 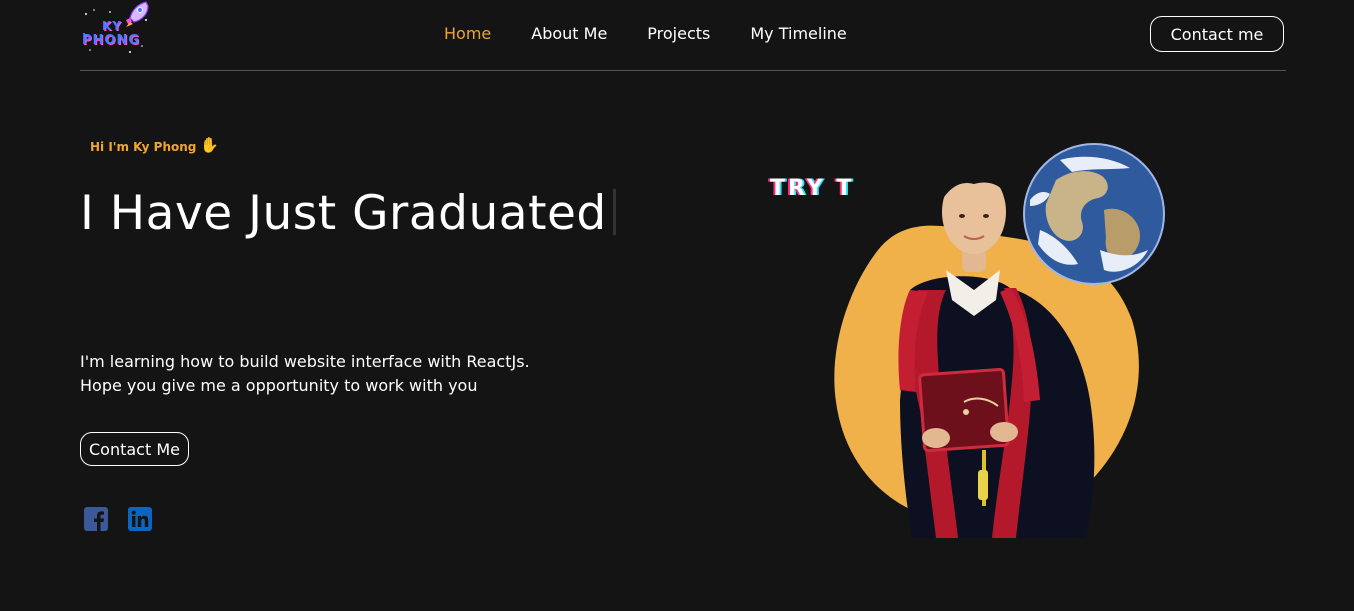 What do you see at coordinates (798, 33) in the screenshot?
I see `nav-my-timeline: My Timeline` at bounding box center [798, 33].